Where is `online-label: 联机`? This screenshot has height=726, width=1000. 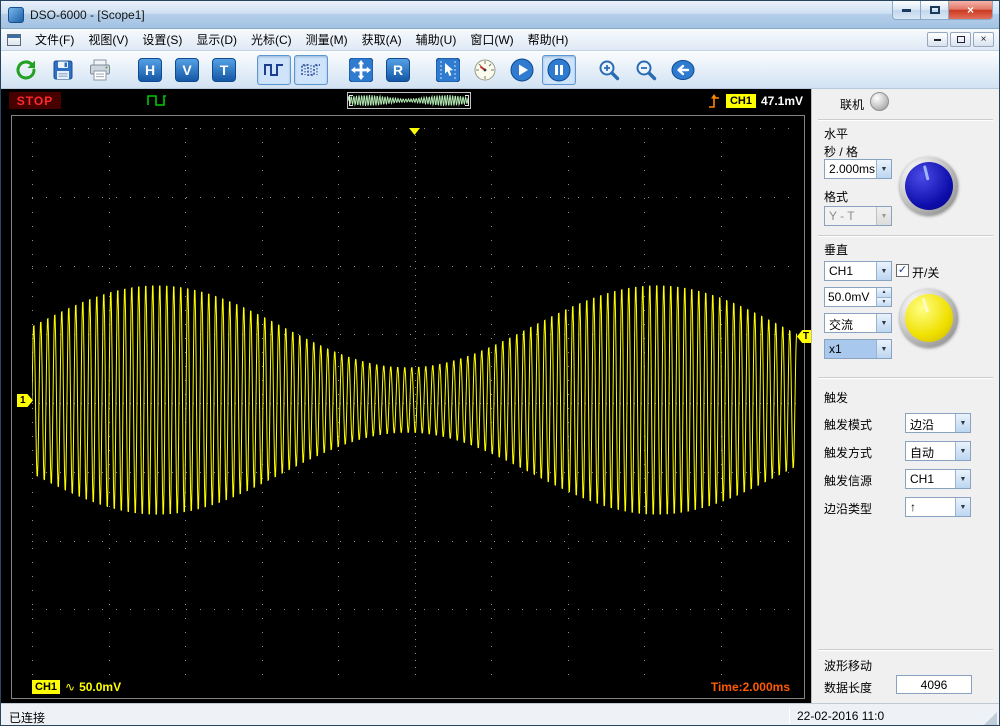 online-label: 联机 is located at coordinates (852, 105).